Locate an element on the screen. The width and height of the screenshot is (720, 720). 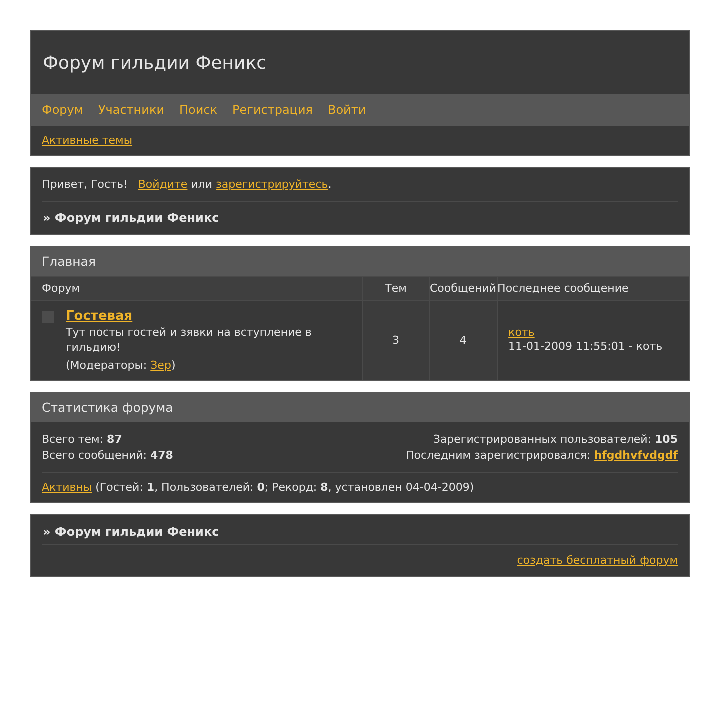
nav-link: Поиск is located at coordinates (199, 110).